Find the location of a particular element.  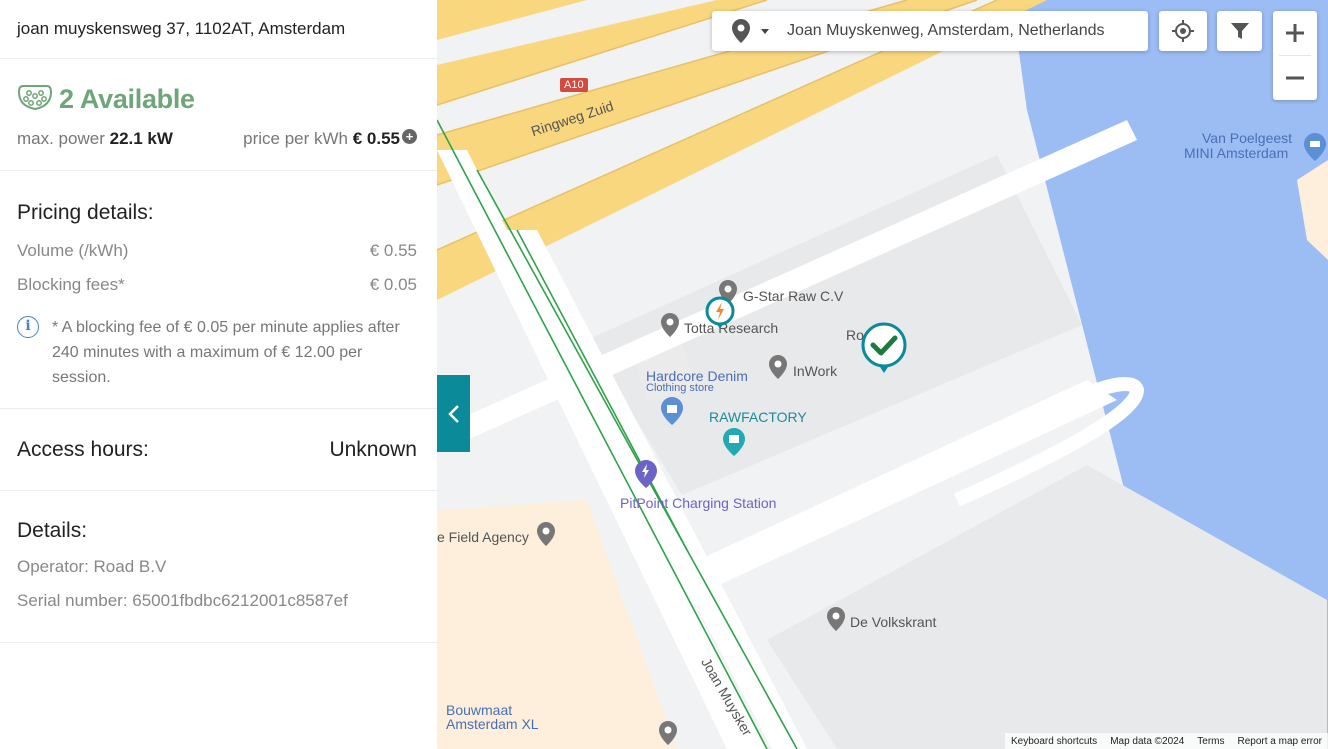

chevron-left-icon is located at coordinates (453, 413).